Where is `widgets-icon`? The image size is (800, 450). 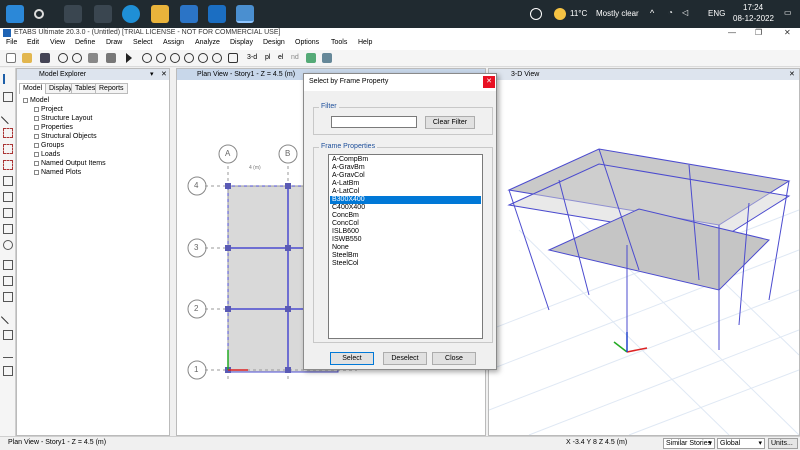
widgets-icon is located at coordinates (103, 14).